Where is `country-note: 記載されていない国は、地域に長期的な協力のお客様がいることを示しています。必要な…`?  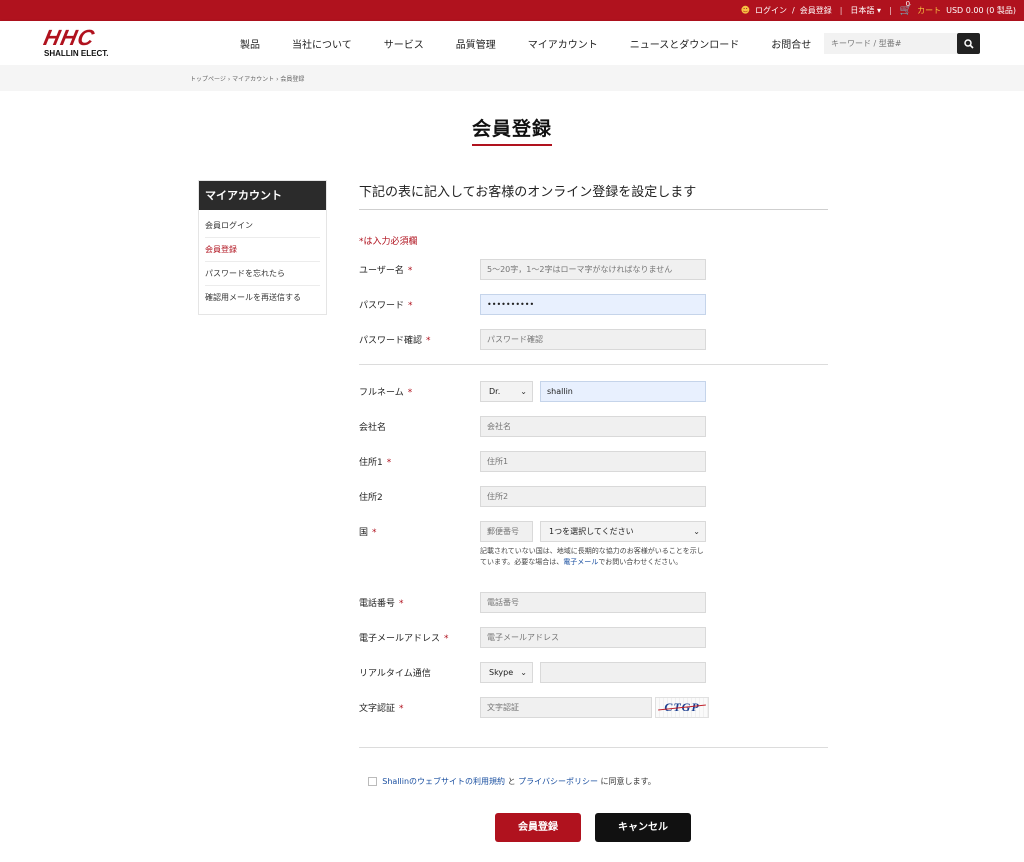
country-note: 記載されていない国は、地域に長期的な協力のお客様がいることを示しています。必要な… is located at coordinates (595, 557).